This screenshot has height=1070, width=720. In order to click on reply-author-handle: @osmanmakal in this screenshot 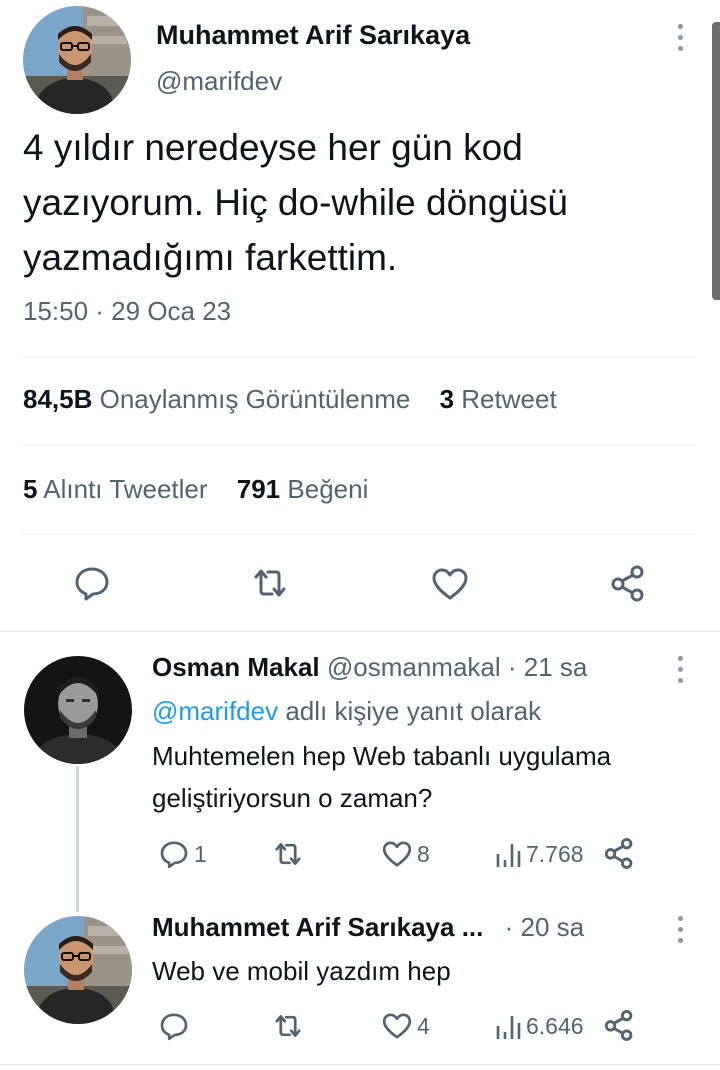, I will do `click(414, 667)`.